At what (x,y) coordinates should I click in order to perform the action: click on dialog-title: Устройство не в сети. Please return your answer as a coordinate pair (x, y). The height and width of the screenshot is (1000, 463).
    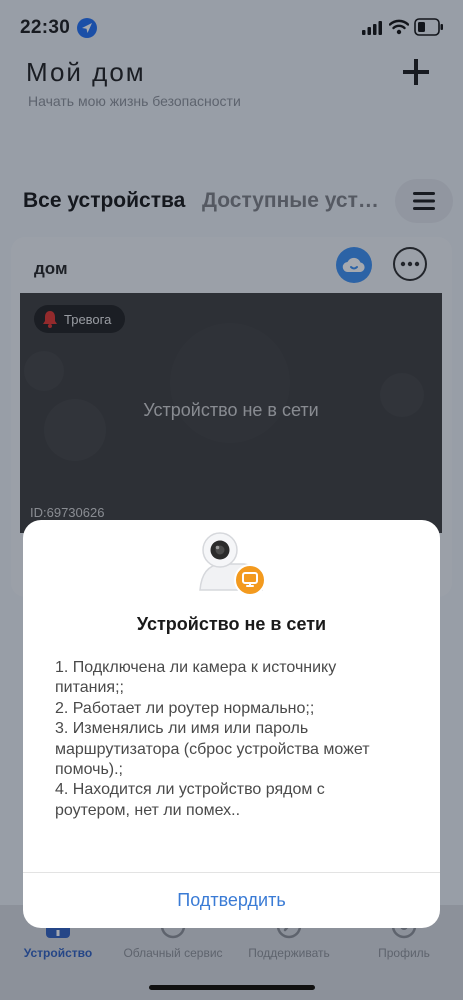
    Looking at the image, I should click on (231, 624).